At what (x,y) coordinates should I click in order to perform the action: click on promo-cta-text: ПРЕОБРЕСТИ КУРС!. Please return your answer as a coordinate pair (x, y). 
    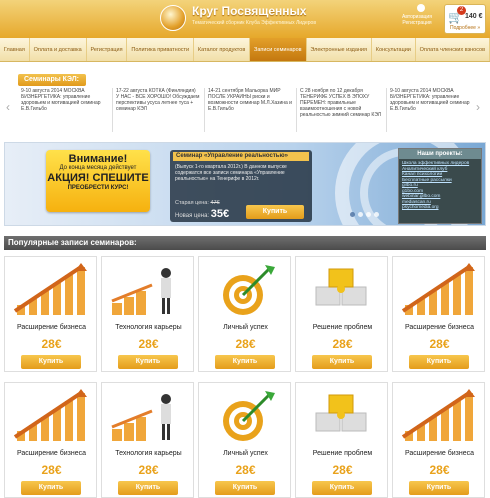
    Looking at the image, I should click on (98, 188).